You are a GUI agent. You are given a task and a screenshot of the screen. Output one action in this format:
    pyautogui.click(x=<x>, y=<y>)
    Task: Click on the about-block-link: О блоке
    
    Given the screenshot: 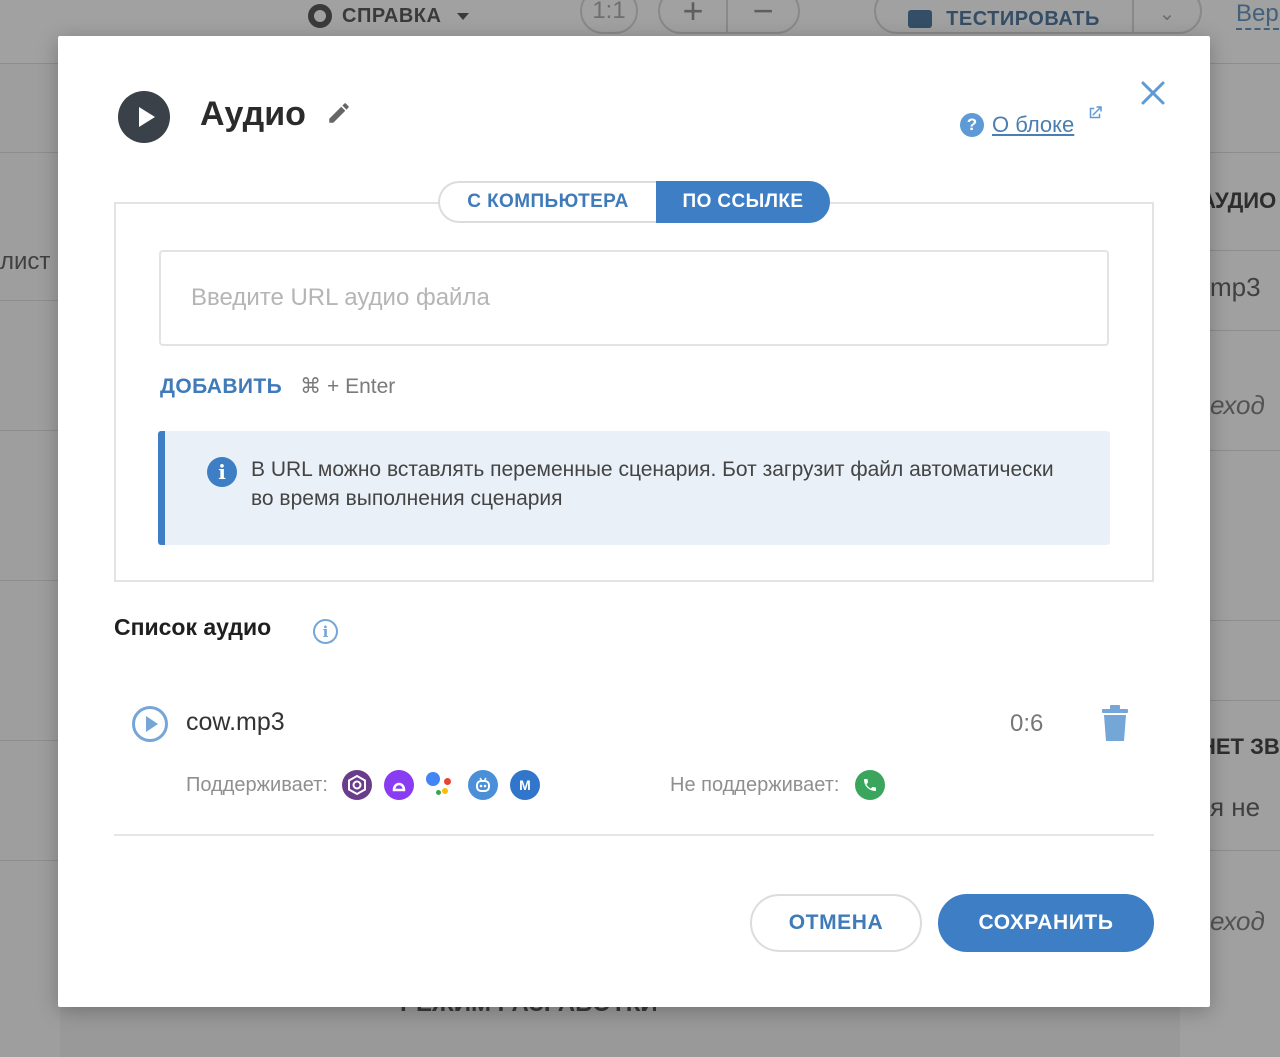 What is the action you would take?
    pyautogui.click(x=1033, y=125)
    